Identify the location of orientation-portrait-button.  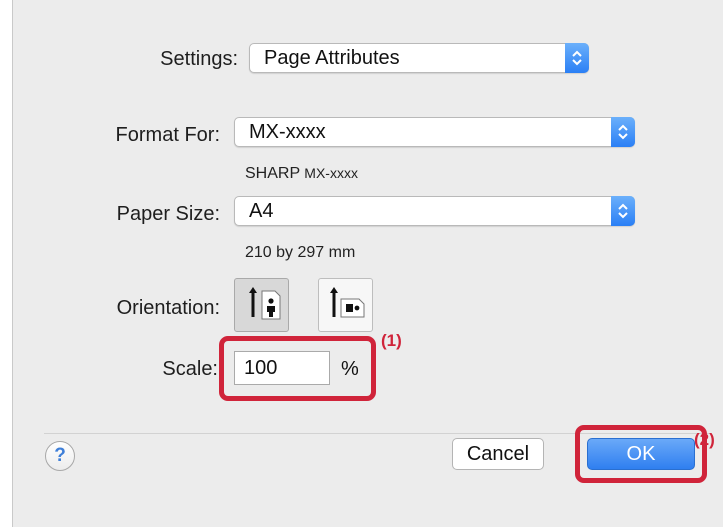
(261, 305).